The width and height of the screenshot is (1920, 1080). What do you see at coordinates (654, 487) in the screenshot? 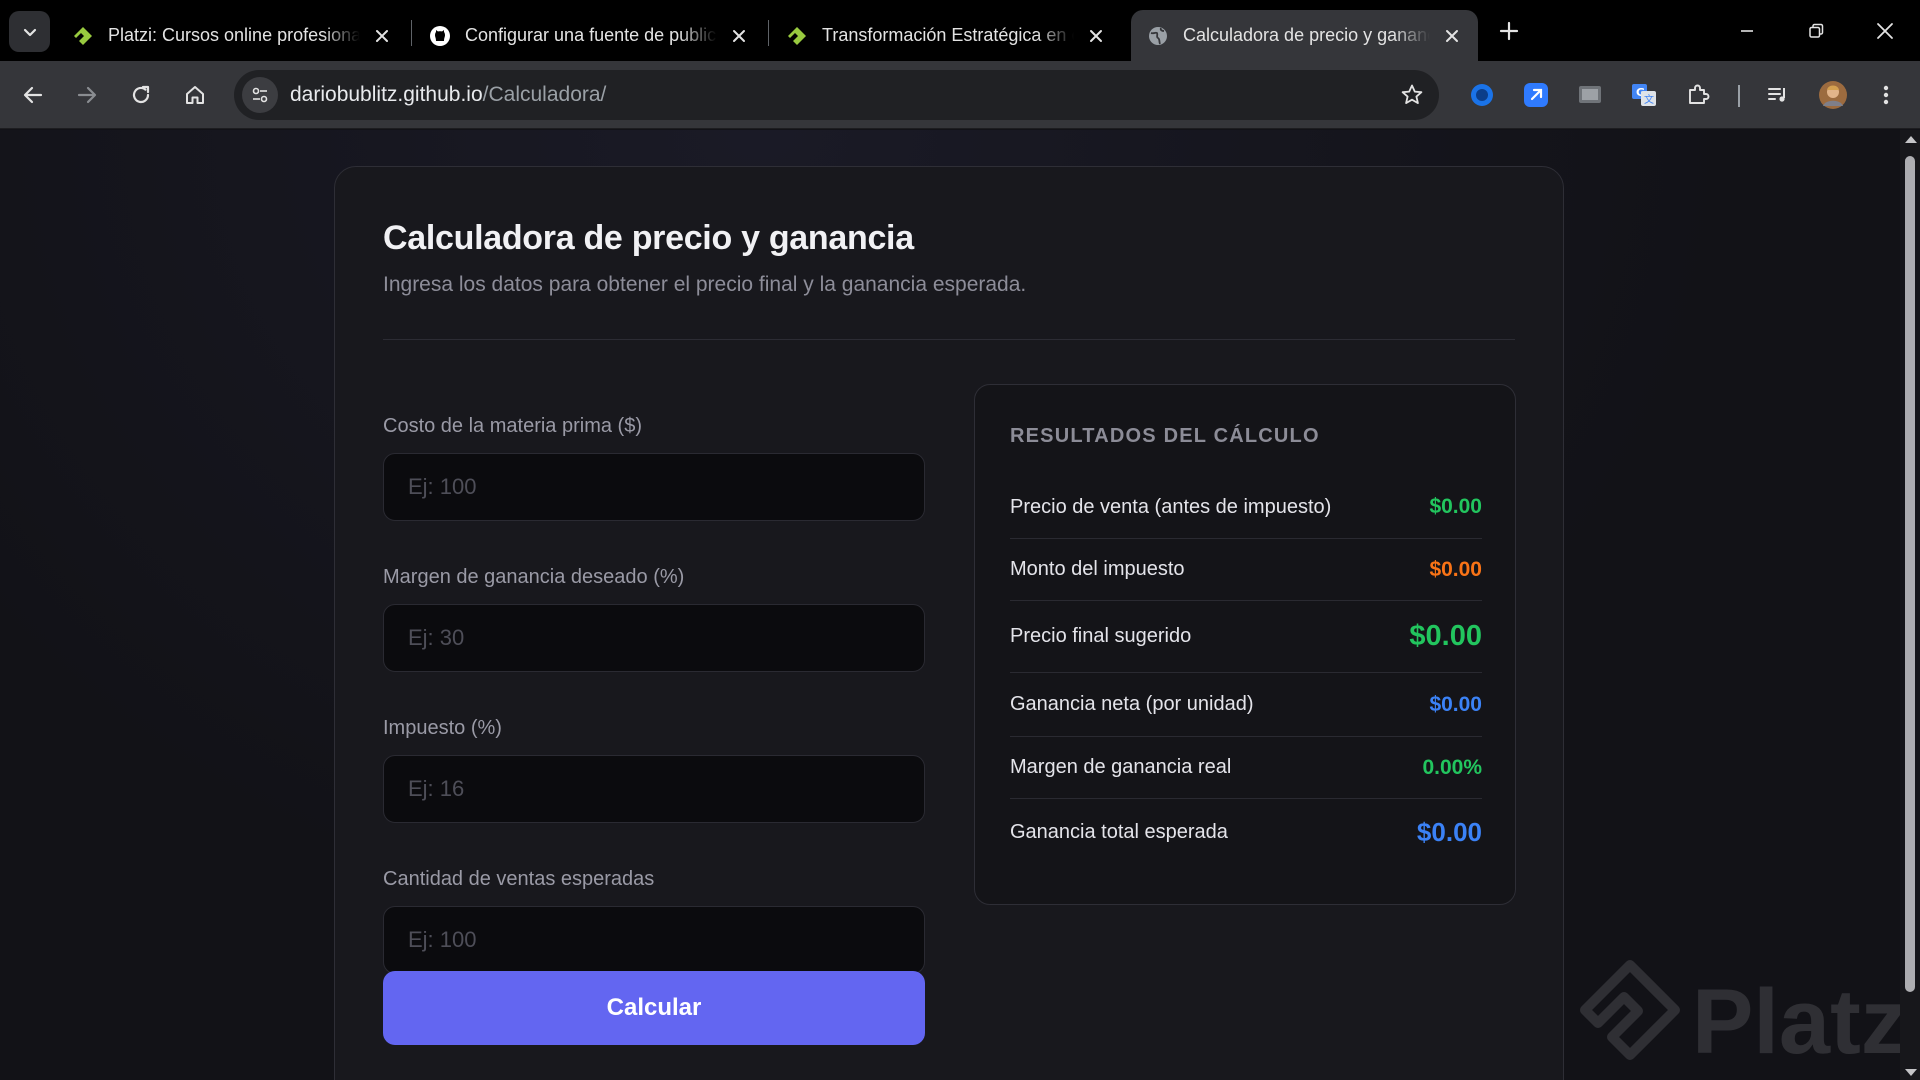
I see `costo-materia-prima-input` at bounding box center [654, 487].